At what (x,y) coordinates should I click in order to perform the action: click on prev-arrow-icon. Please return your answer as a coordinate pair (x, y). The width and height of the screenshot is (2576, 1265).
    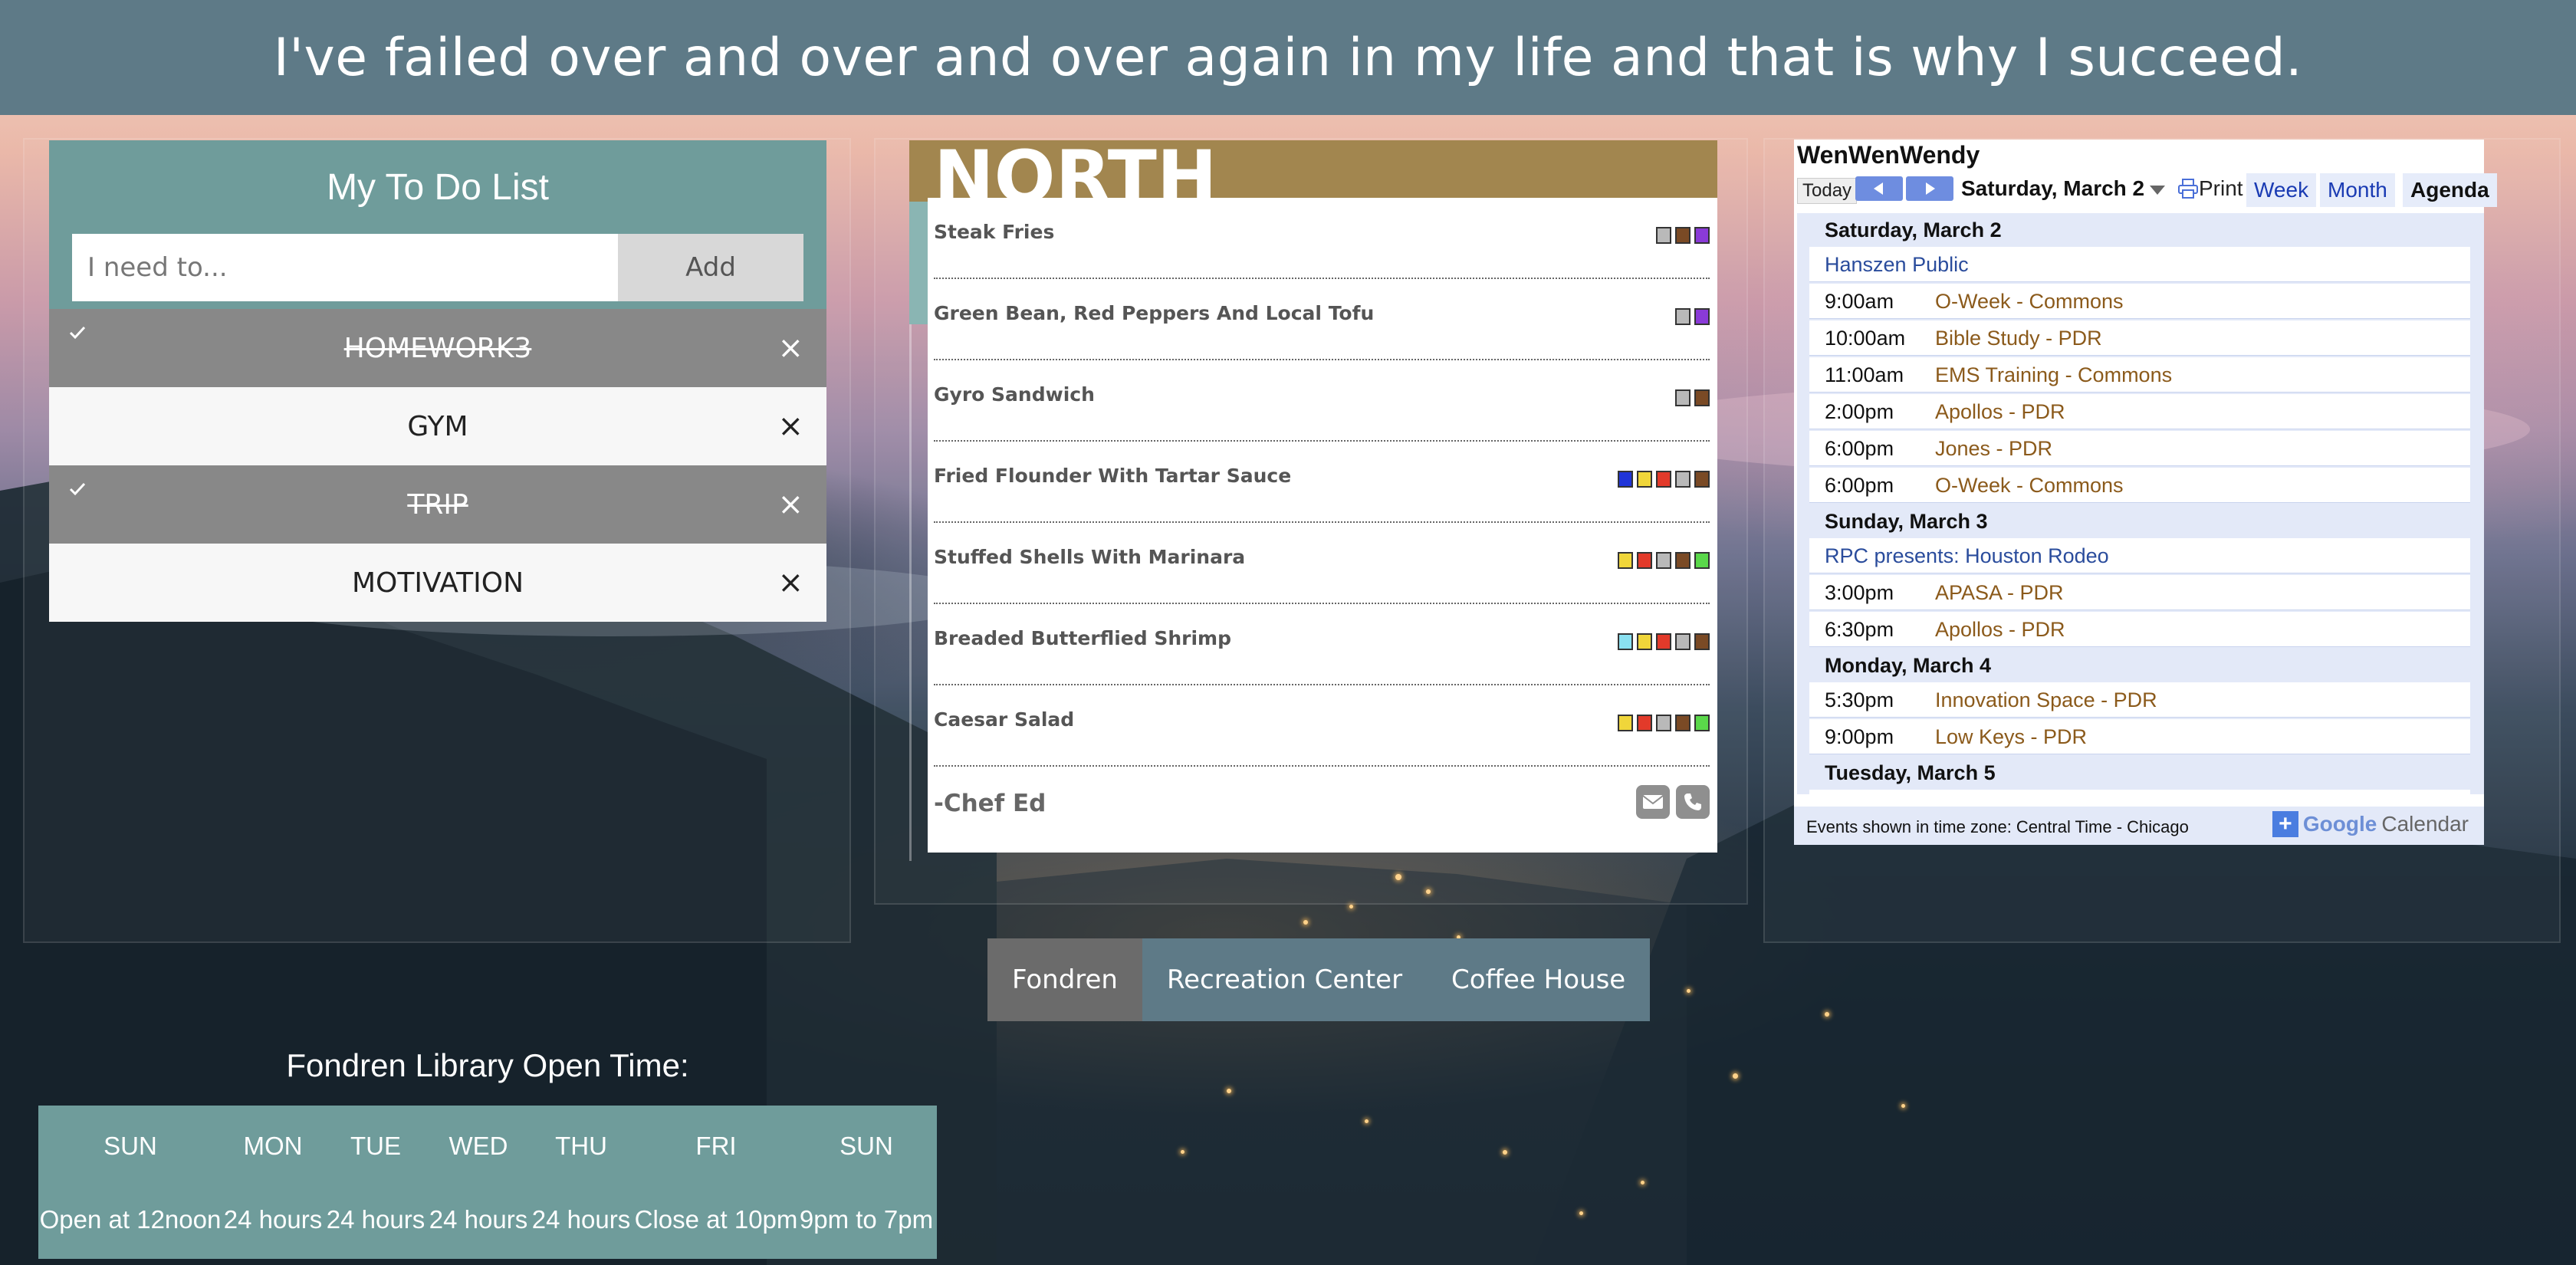
    Looking at the image, I should click on (1879, 189).